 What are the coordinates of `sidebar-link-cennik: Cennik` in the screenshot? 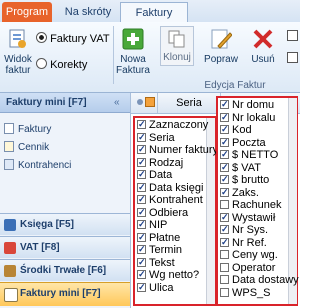 It's located at (26, 148).